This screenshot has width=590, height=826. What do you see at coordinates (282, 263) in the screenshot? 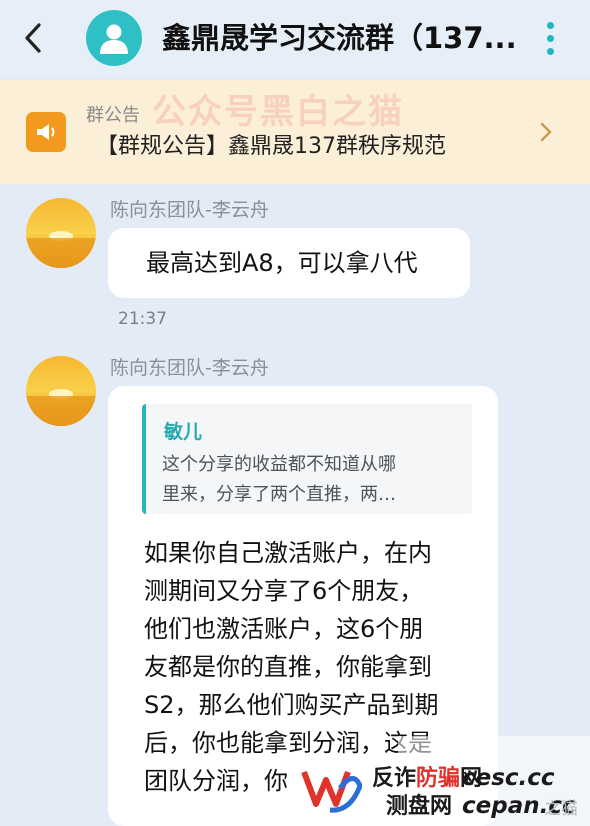
I see `message-text: 最高达到A8，可以拿八代` at bounding box center [282, 263].